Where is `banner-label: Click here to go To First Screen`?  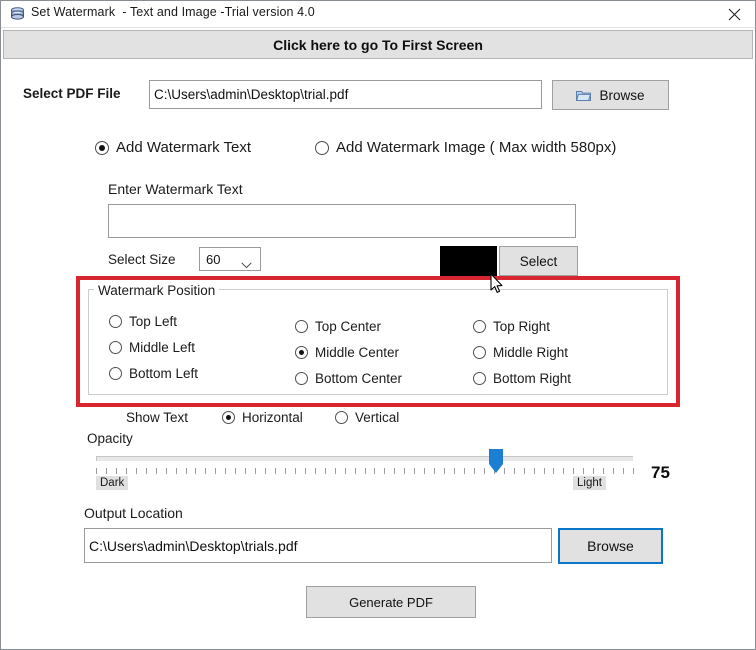 banner-label: Click here to go To First Screen is located at coordinates (378, 44).